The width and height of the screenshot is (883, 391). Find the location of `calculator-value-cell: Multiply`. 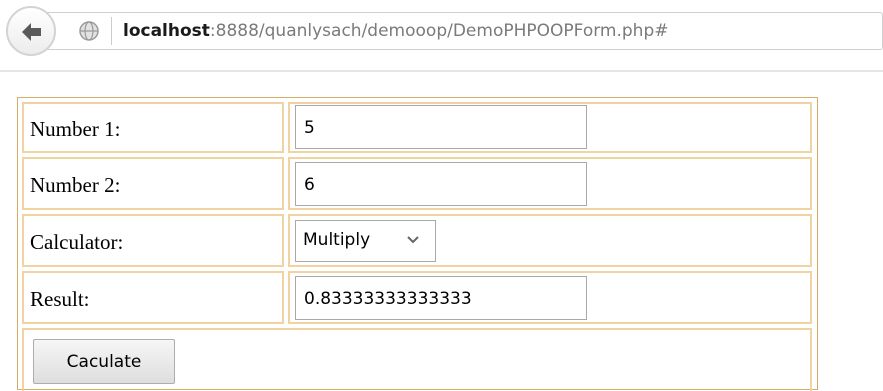

calculator-value-cell: Multiply is located at coordinates (550, 240).